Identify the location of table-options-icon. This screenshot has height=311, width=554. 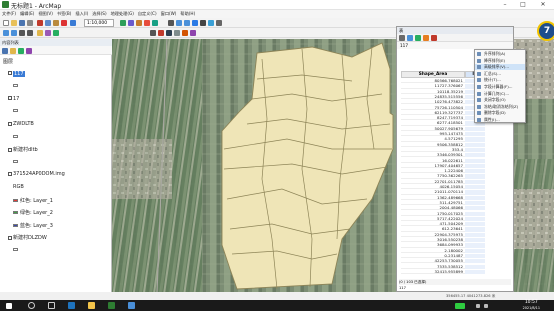
(402, 38).